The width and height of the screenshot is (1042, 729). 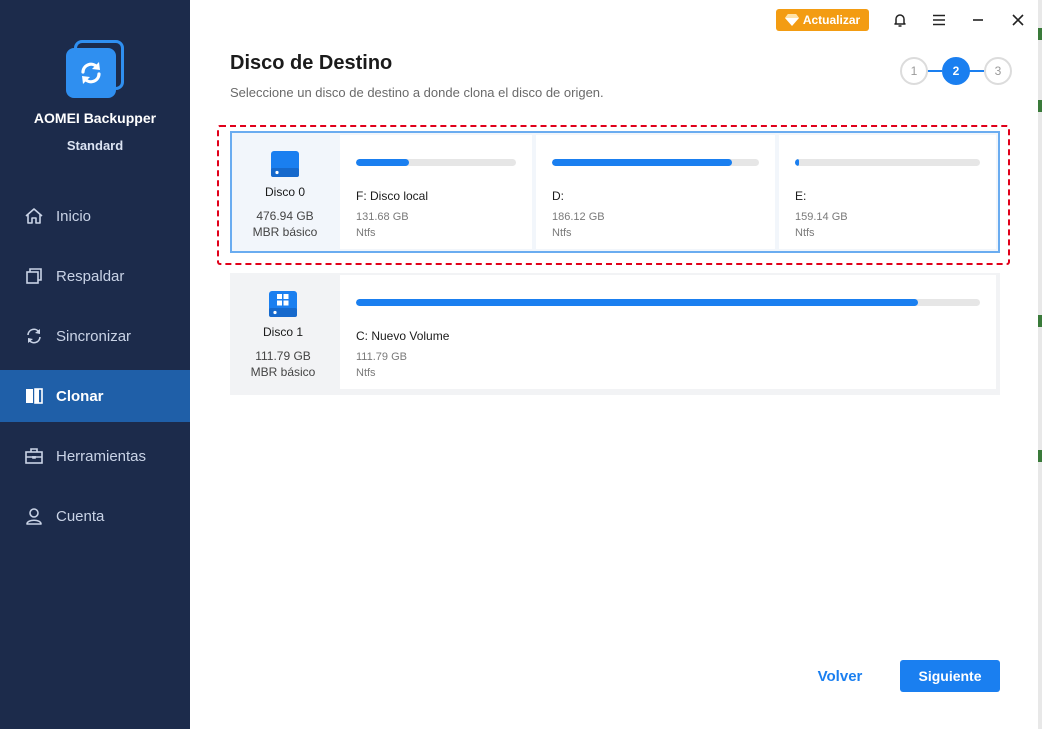 I want to click on back-button: Volver, so click(x=840, y=676).